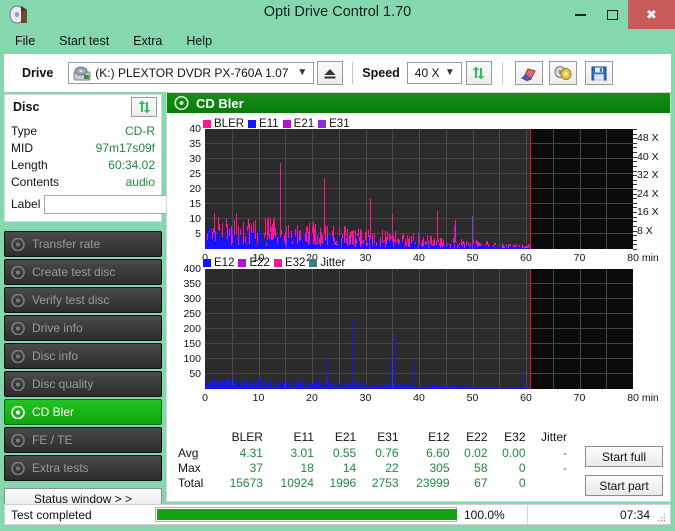 Image resolution: width=675 pixels, height=531 pixels. I want to click on sidebar-item-label: Extra tests, so click(60, 468).